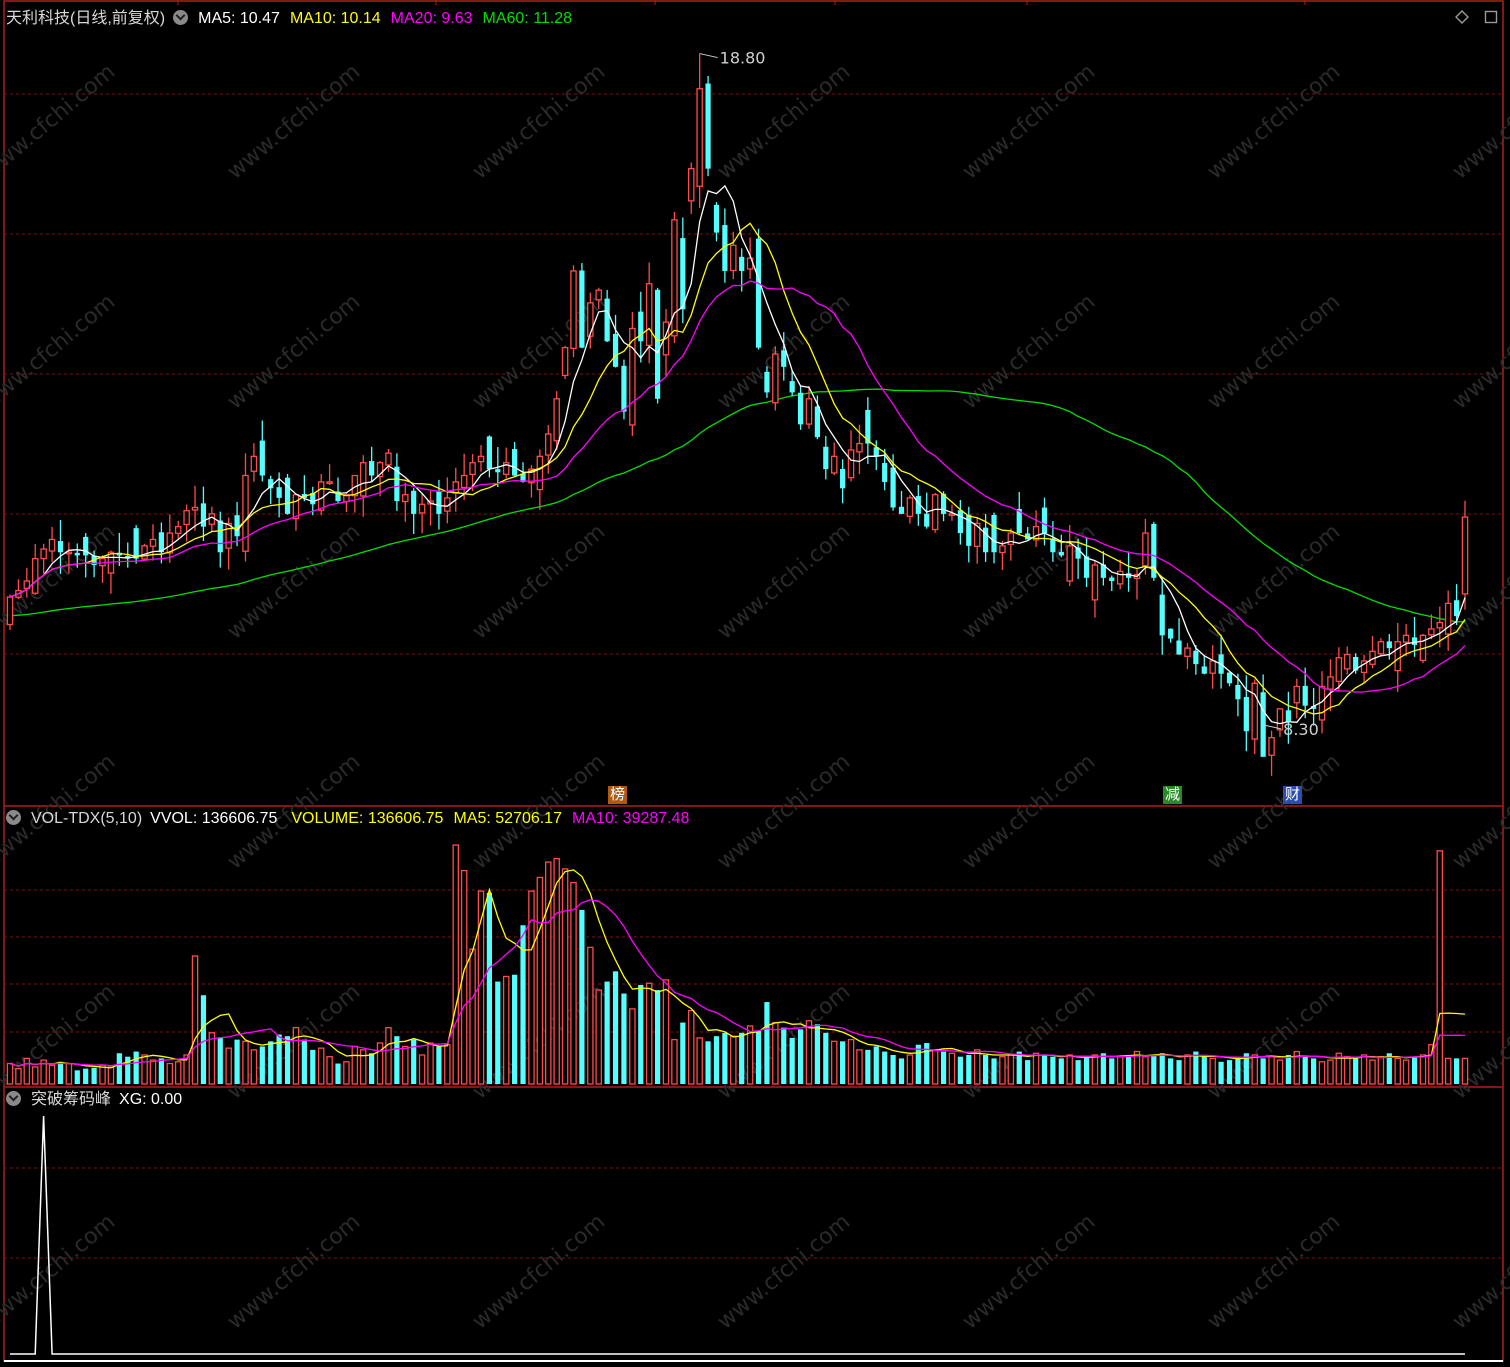  I want to click on diamond-icon, so click(1462, 17).